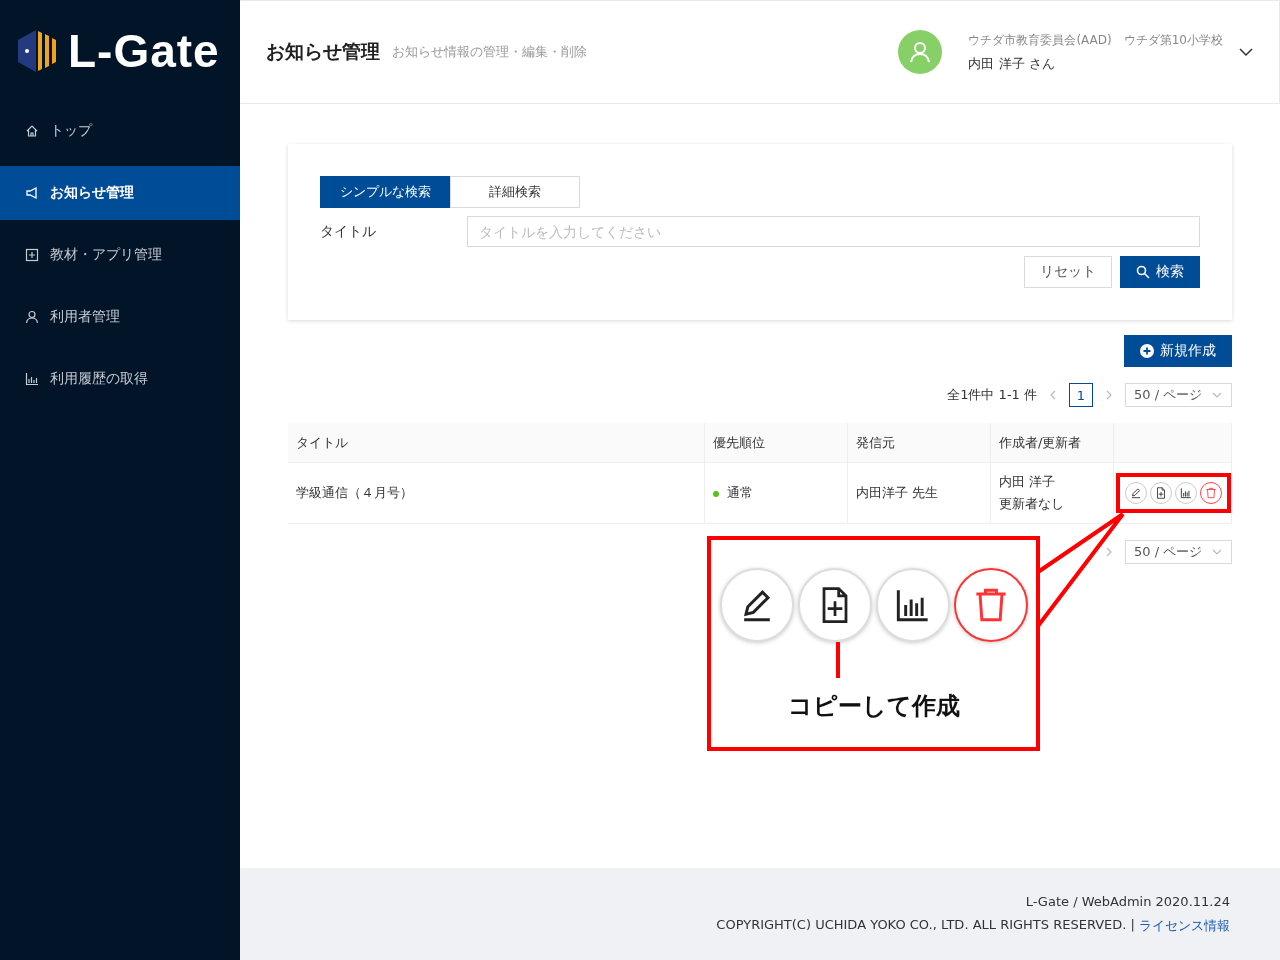 The width and height of the screenshot is (1280, 960). Describe the element at coordinates (489, 52) in the screenshot. I see `page-subtitle: お知らせ情報の管理・編集・削除` at that location.